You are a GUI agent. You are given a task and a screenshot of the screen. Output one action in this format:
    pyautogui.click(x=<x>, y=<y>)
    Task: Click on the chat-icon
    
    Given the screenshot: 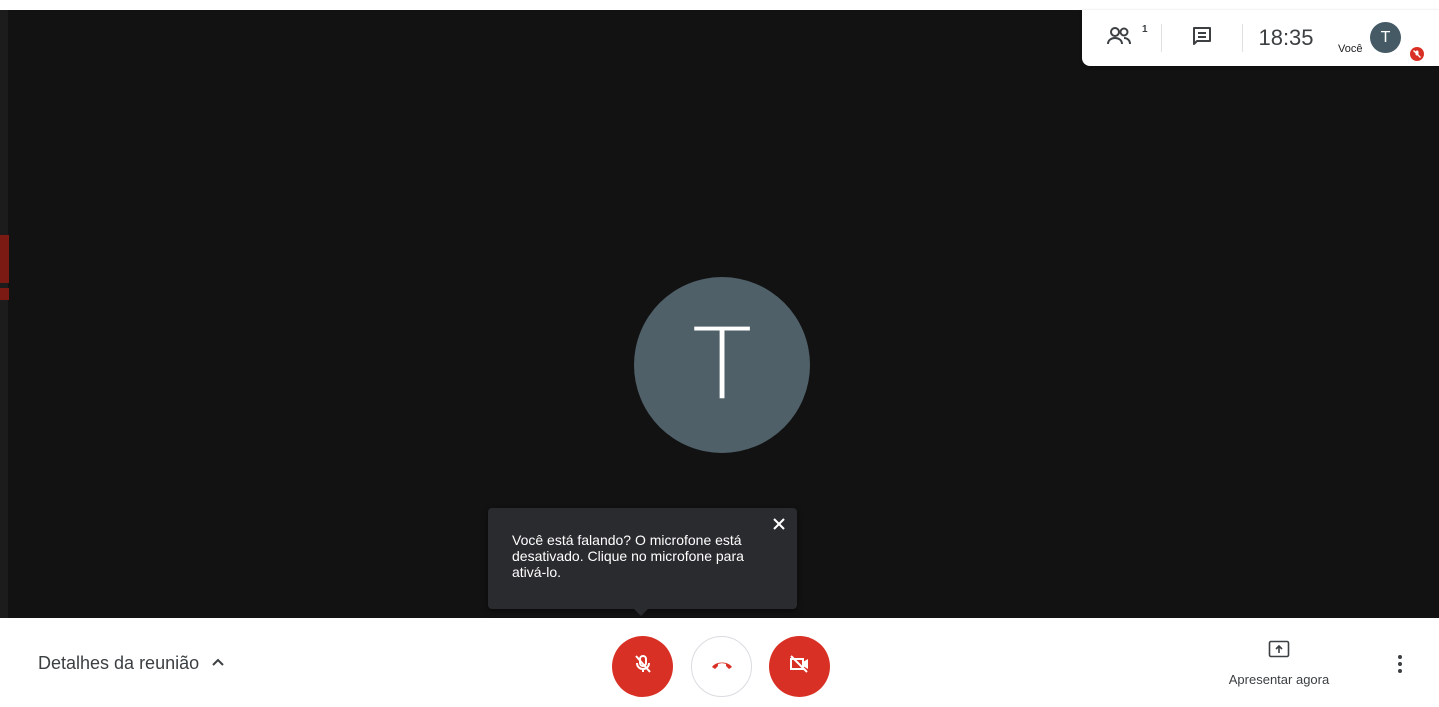 What is the action you would take?
    pyautogui.click(x=1202, y=38)
    